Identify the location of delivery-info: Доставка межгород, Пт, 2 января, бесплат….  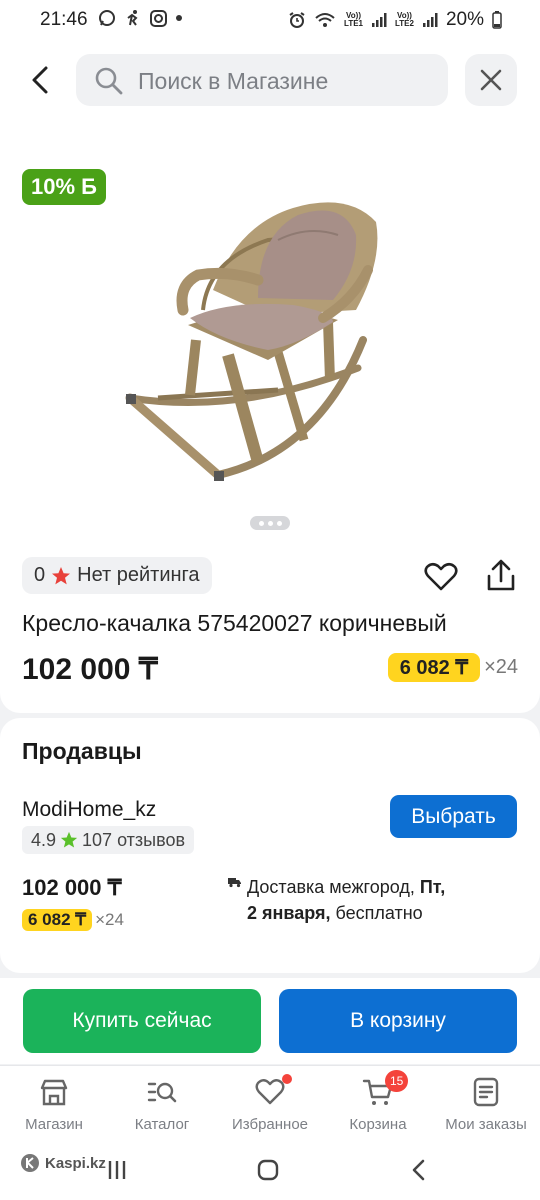
(382, 900).